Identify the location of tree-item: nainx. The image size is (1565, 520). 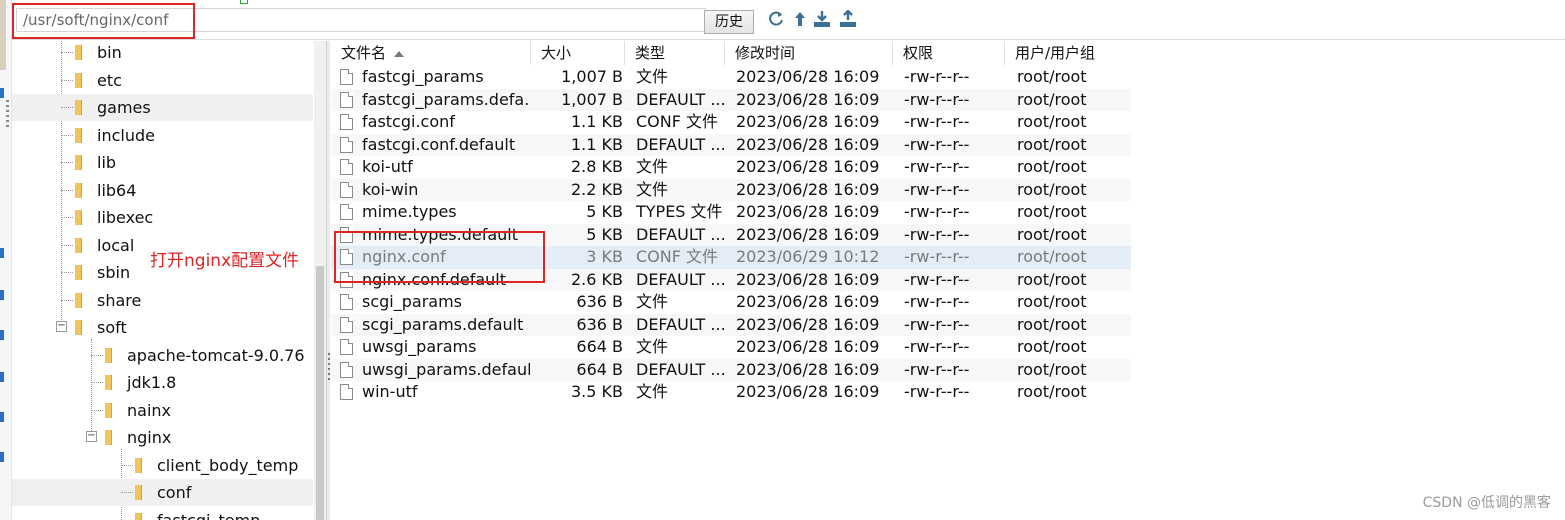
(162, 410).